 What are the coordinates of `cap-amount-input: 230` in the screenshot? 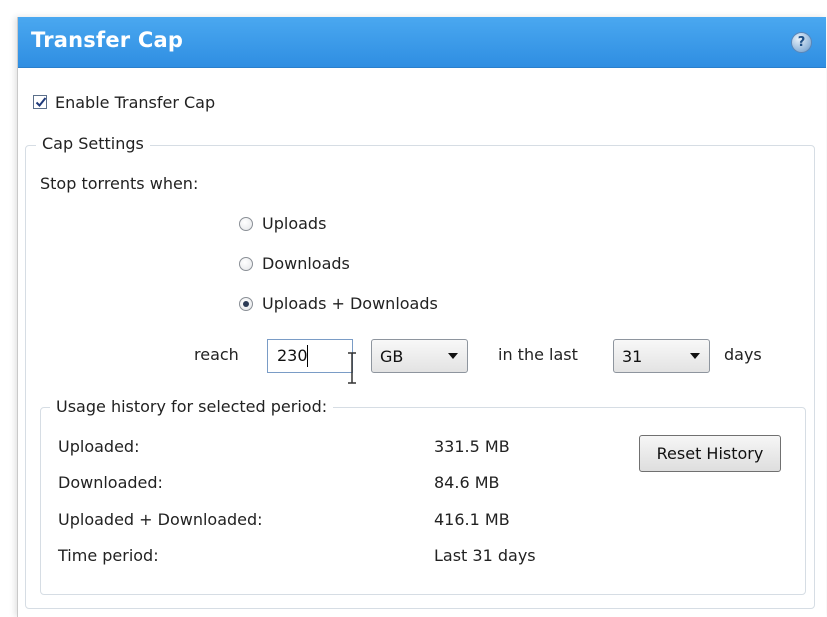 It's located at (310, 356).